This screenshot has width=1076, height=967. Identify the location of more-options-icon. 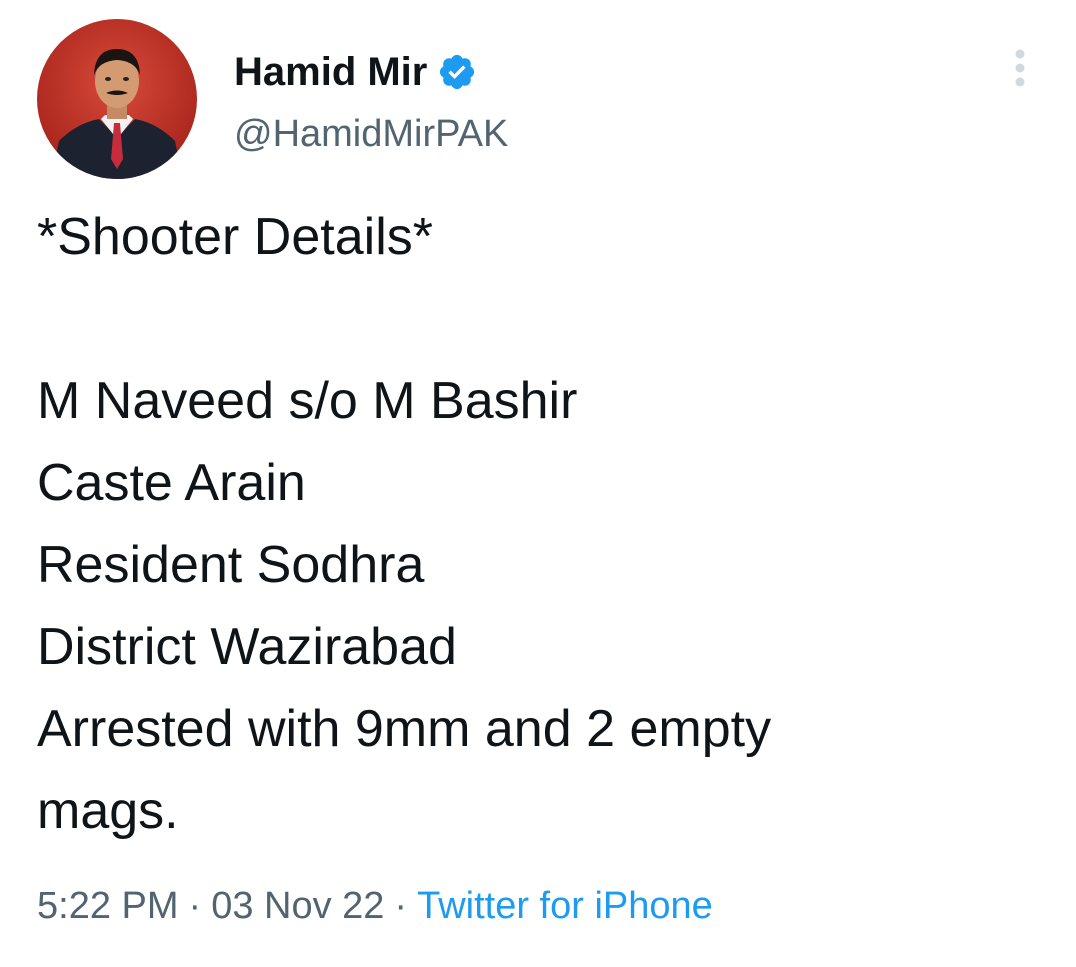
(1020, 68).